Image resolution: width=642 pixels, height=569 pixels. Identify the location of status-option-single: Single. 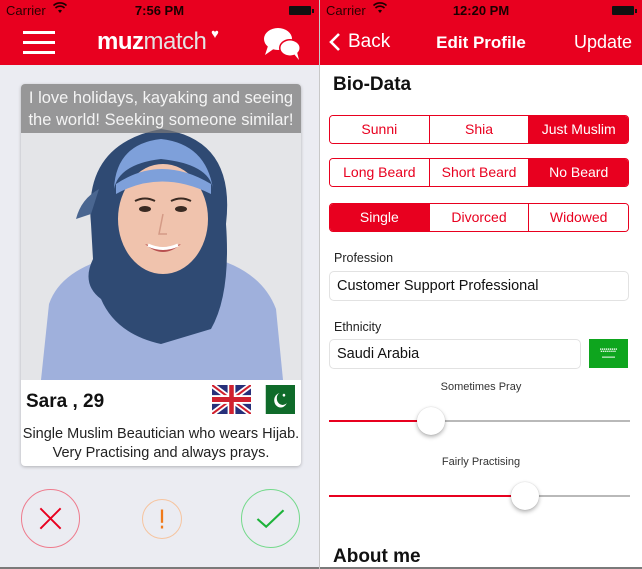
(380, 217).